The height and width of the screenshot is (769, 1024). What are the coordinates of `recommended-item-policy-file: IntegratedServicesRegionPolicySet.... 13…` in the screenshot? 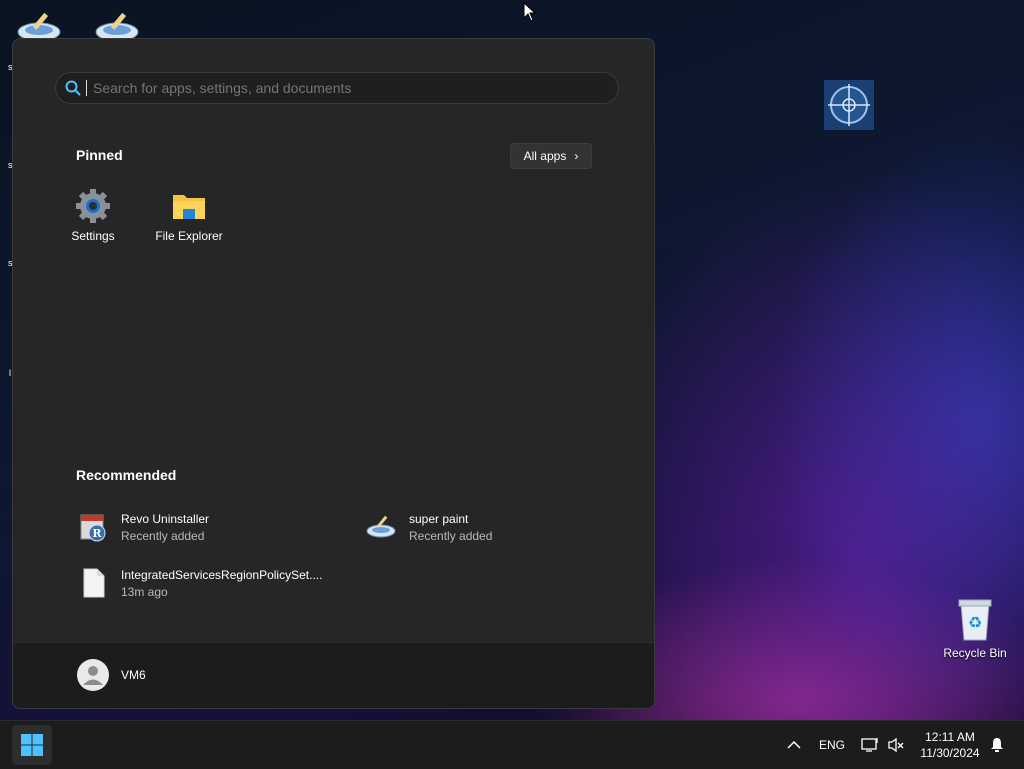 It's located at (199, 583).